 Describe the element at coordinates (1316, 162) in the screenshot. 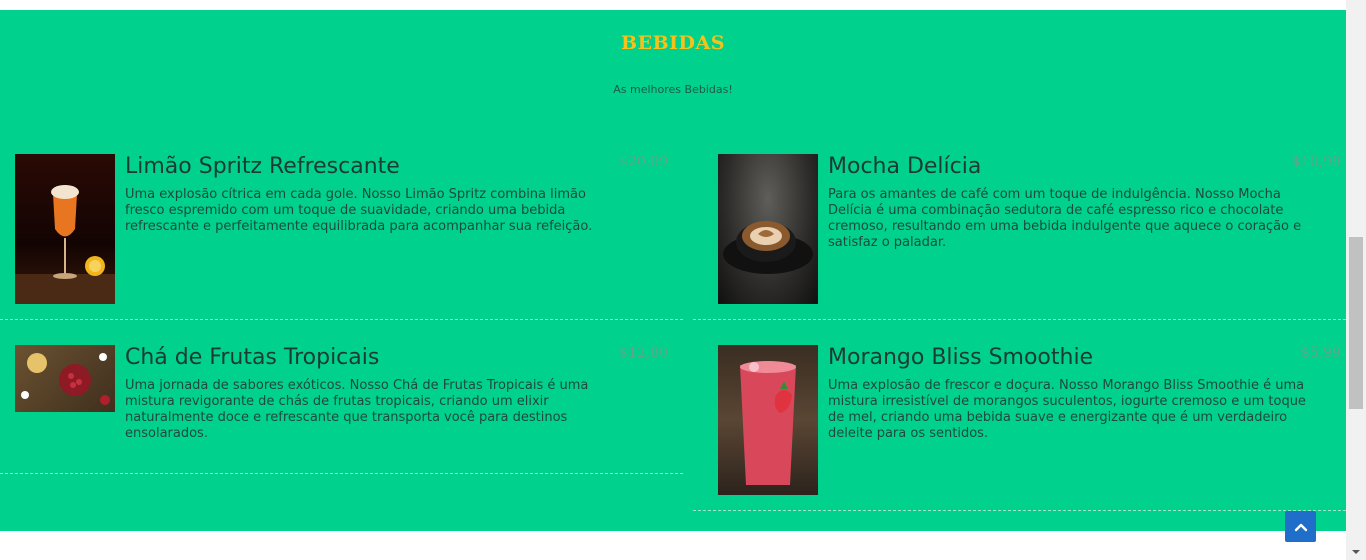

I see `item-price: $10,99` at that location.